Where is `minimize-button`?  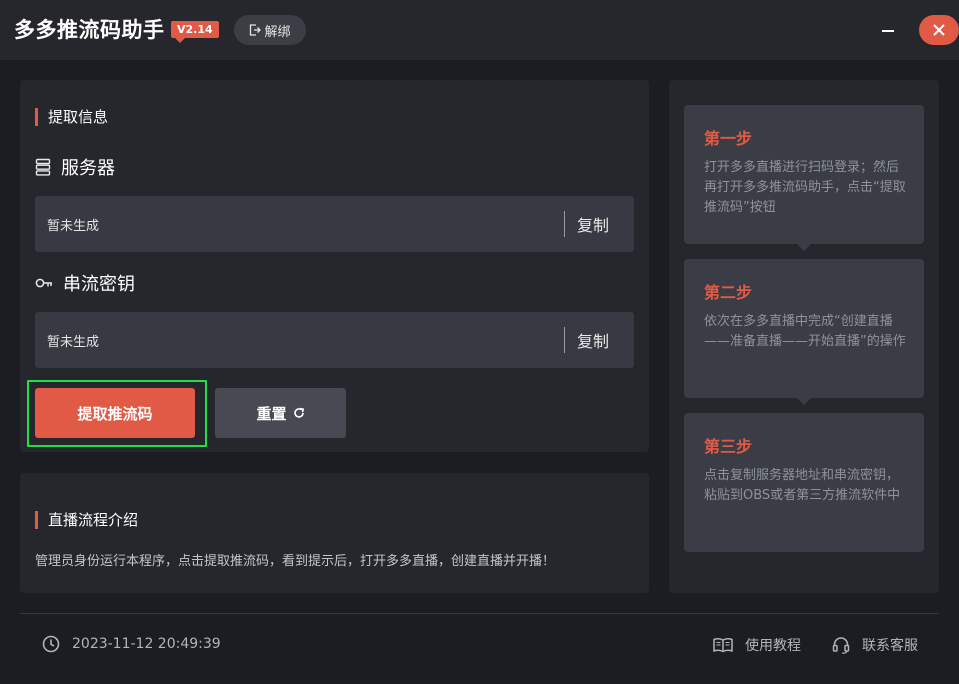 minimize-button is located at coordinates (888, 30).